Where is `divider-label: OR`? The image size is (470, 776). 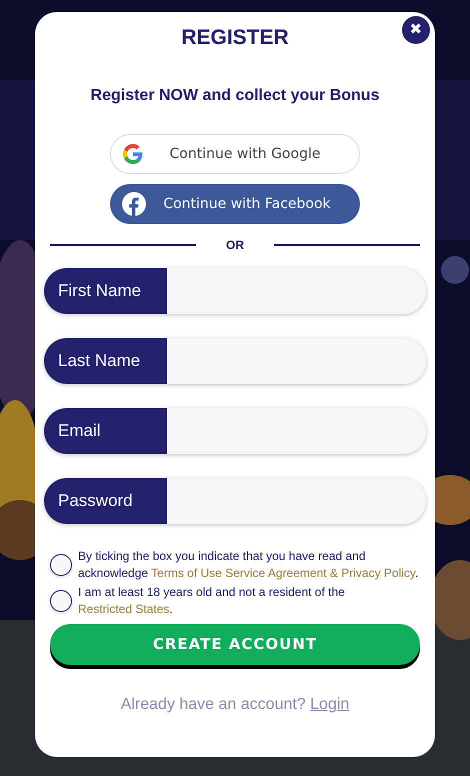
divider-label: OR is located at coordinates (235, 245).